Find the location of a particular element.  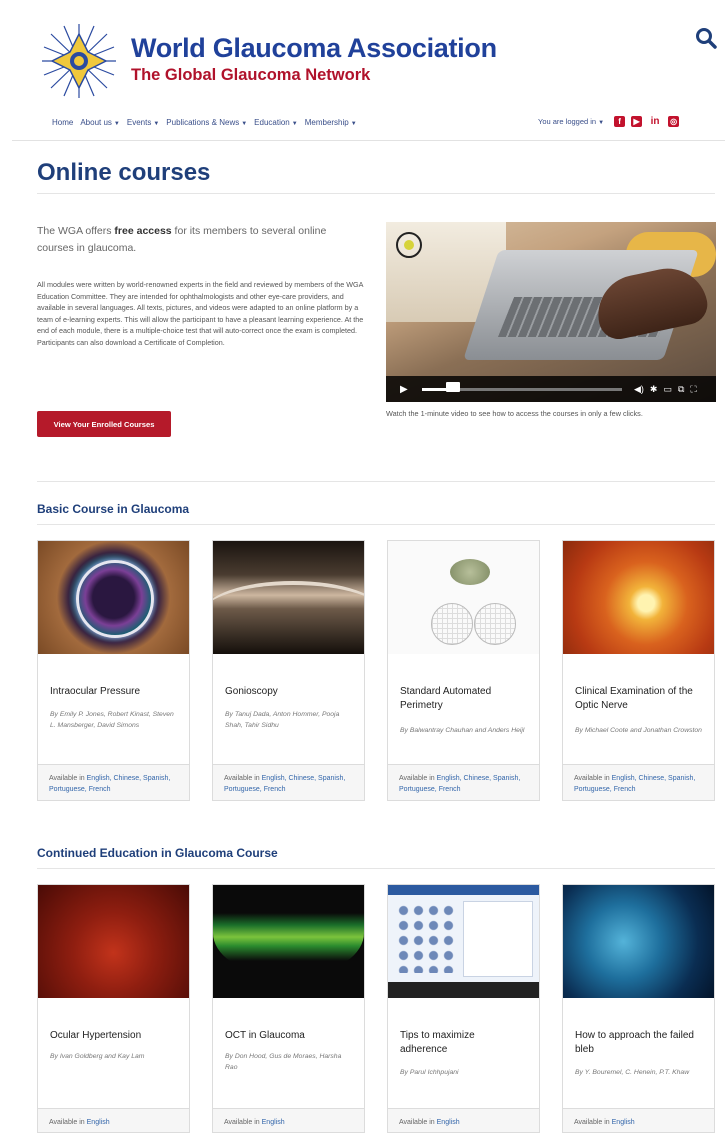

video-progress-bar is located at coordinates (522, 386).